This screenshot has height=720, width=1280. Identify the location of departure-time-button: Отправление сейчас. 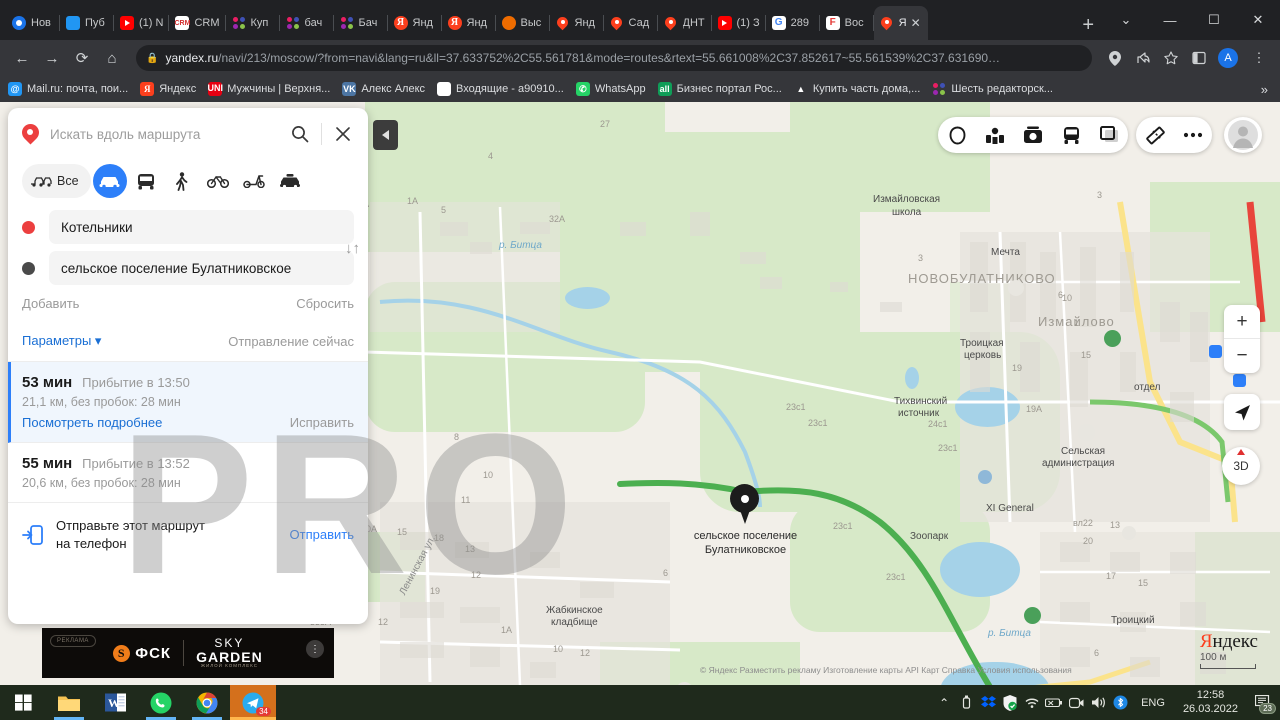
(291, 341).